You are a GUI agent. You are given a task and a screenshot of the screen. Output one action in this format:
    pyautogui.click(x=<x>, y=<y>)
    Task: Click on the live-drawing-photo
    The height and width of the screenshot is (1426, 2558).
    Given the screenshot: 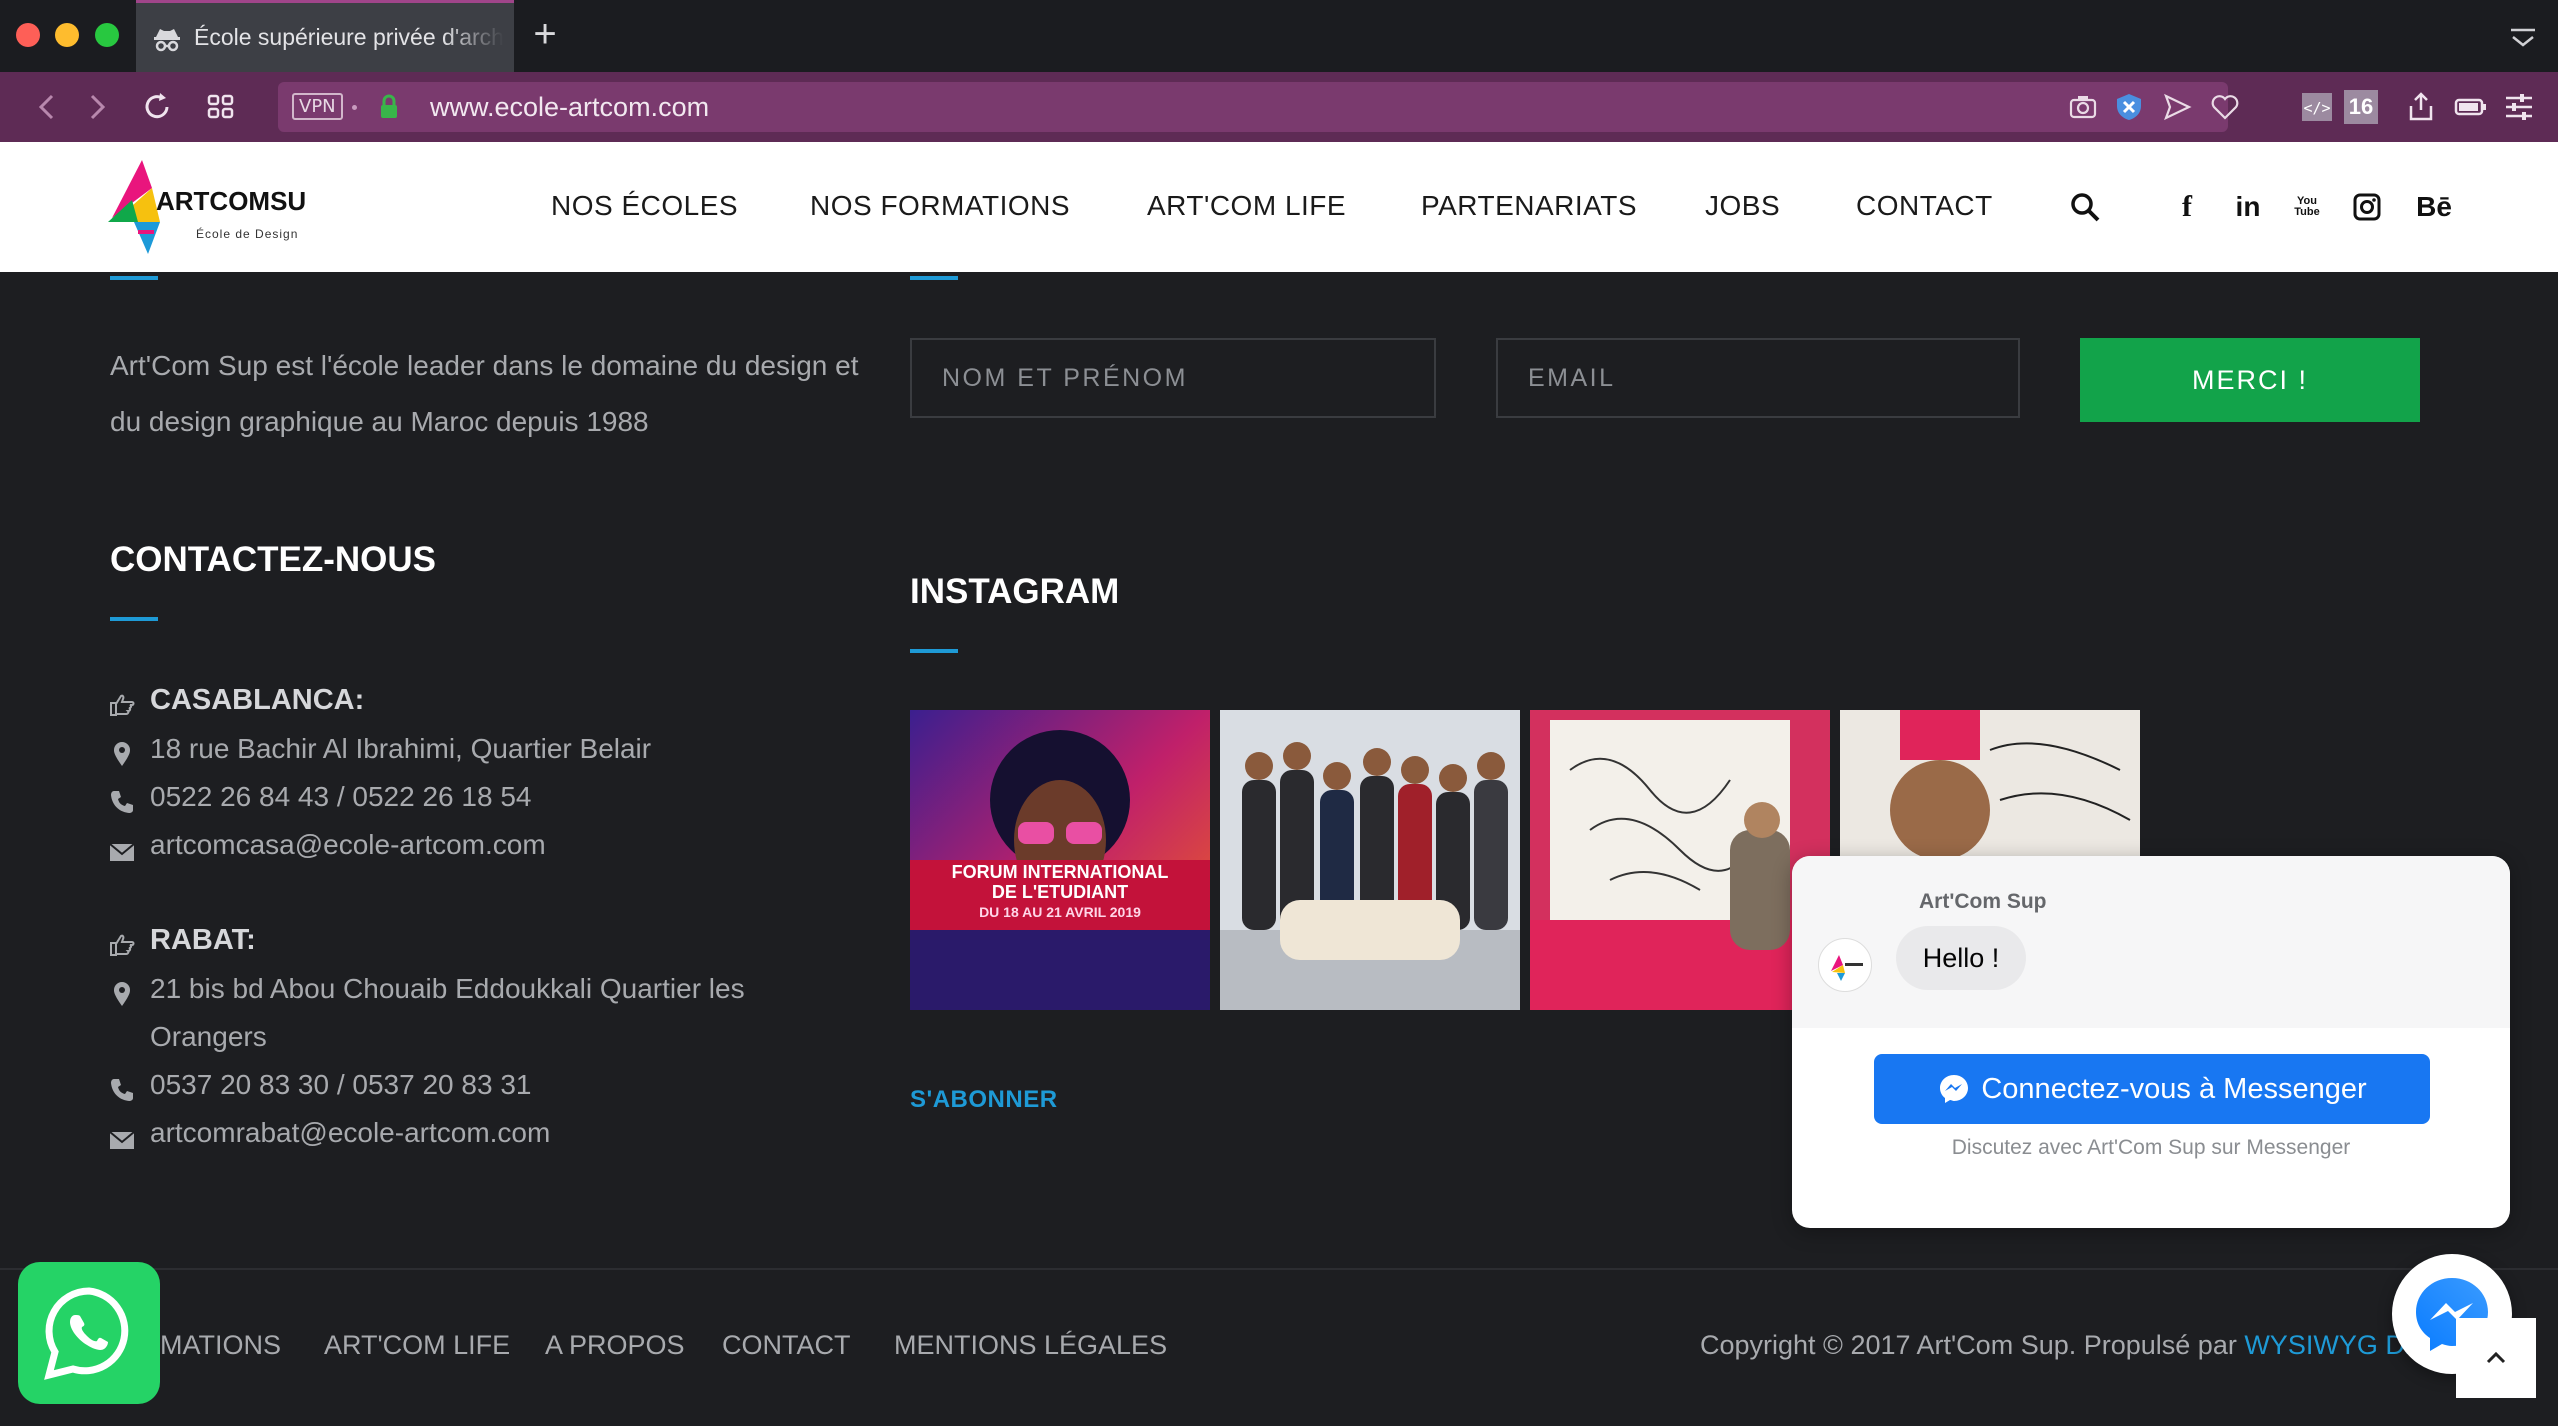 What is the action you would take?
    pyautogui.click(x=1680, y=860)
    